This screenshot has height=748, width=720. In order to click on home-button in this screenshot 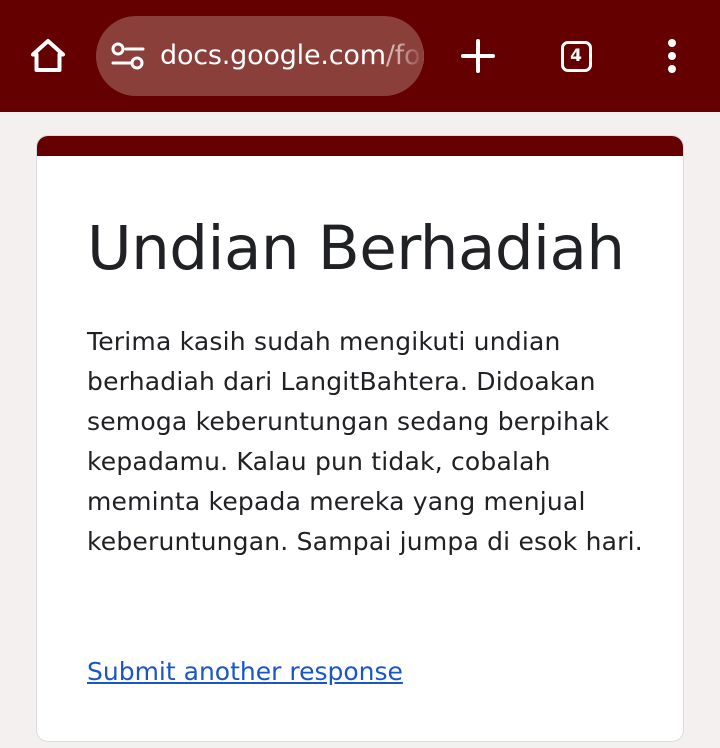, I will do `click(48, 56)`.